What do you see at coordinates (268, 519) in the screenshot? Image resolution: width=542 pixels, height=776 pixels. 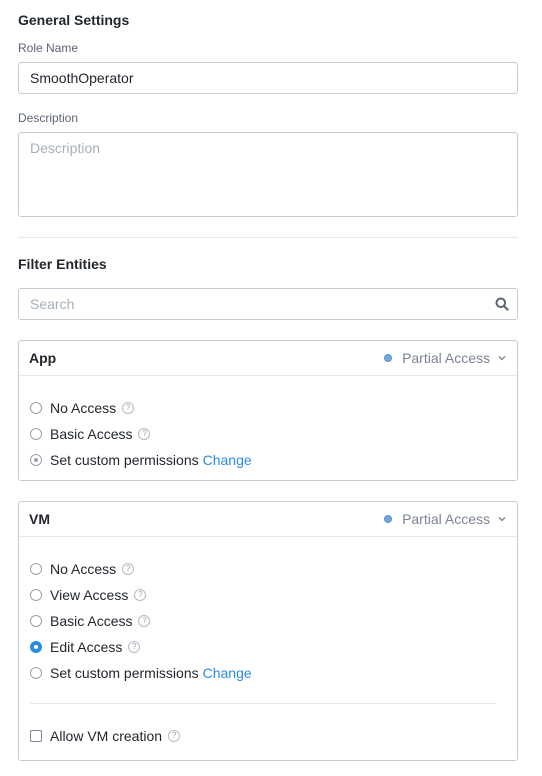 I see `vm-panel-header: VM Partial Access` at bounding box center [268, 519].